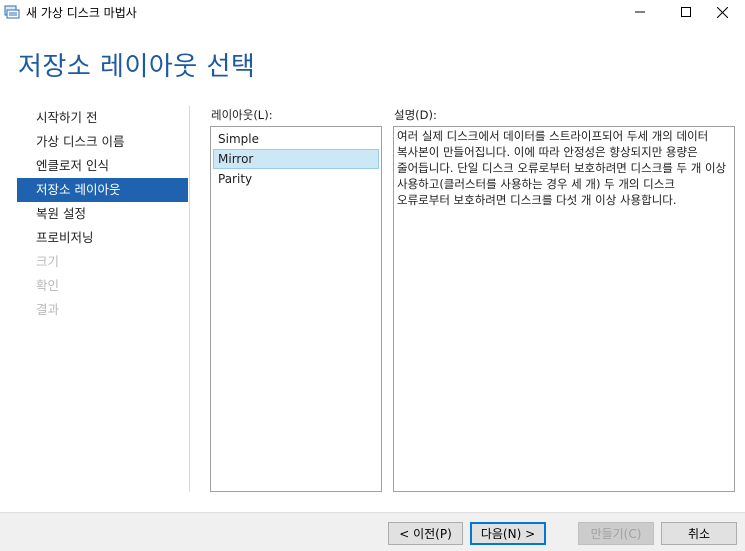 The image size is (745, 551). Describe the element at coordinates (686, 12) in the screenshot. I see `maximize-icon` at that location.